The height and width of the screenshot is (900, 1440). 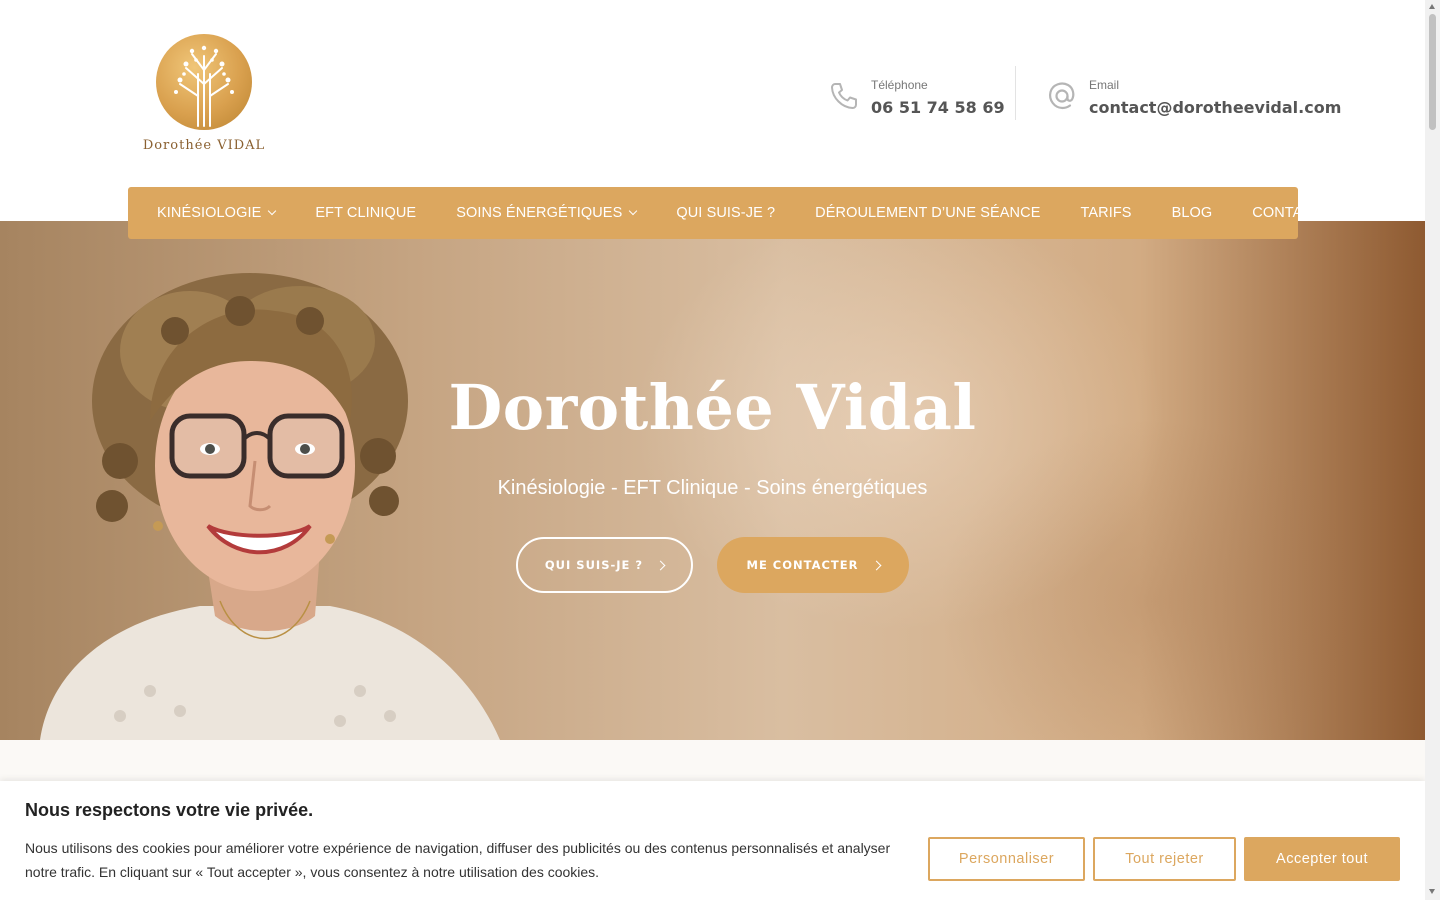 I want to click on contact-button-label: ME CONTACTER, so click(x=802, y=565).